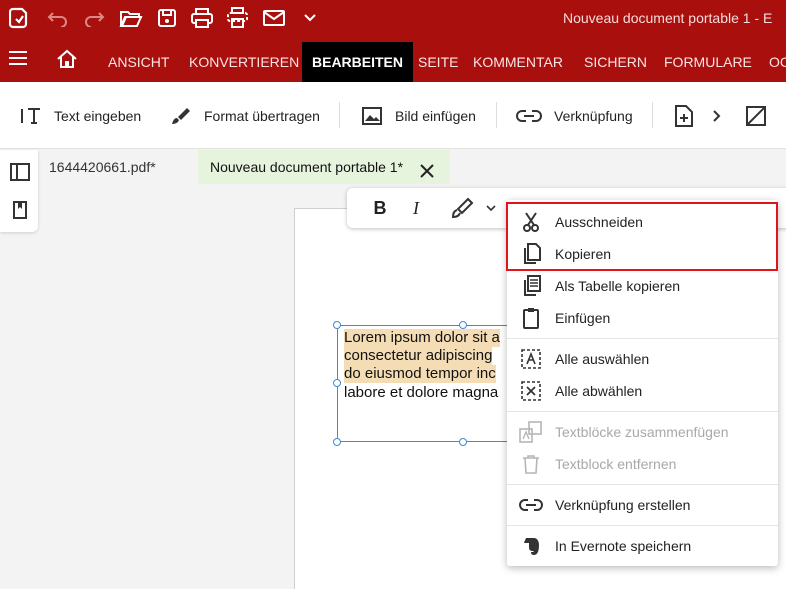 The width and height of the screenshot is (786, 589). Describe the element at coordinates (167, 18) in the screenshot. I see `save-icon` at that location.